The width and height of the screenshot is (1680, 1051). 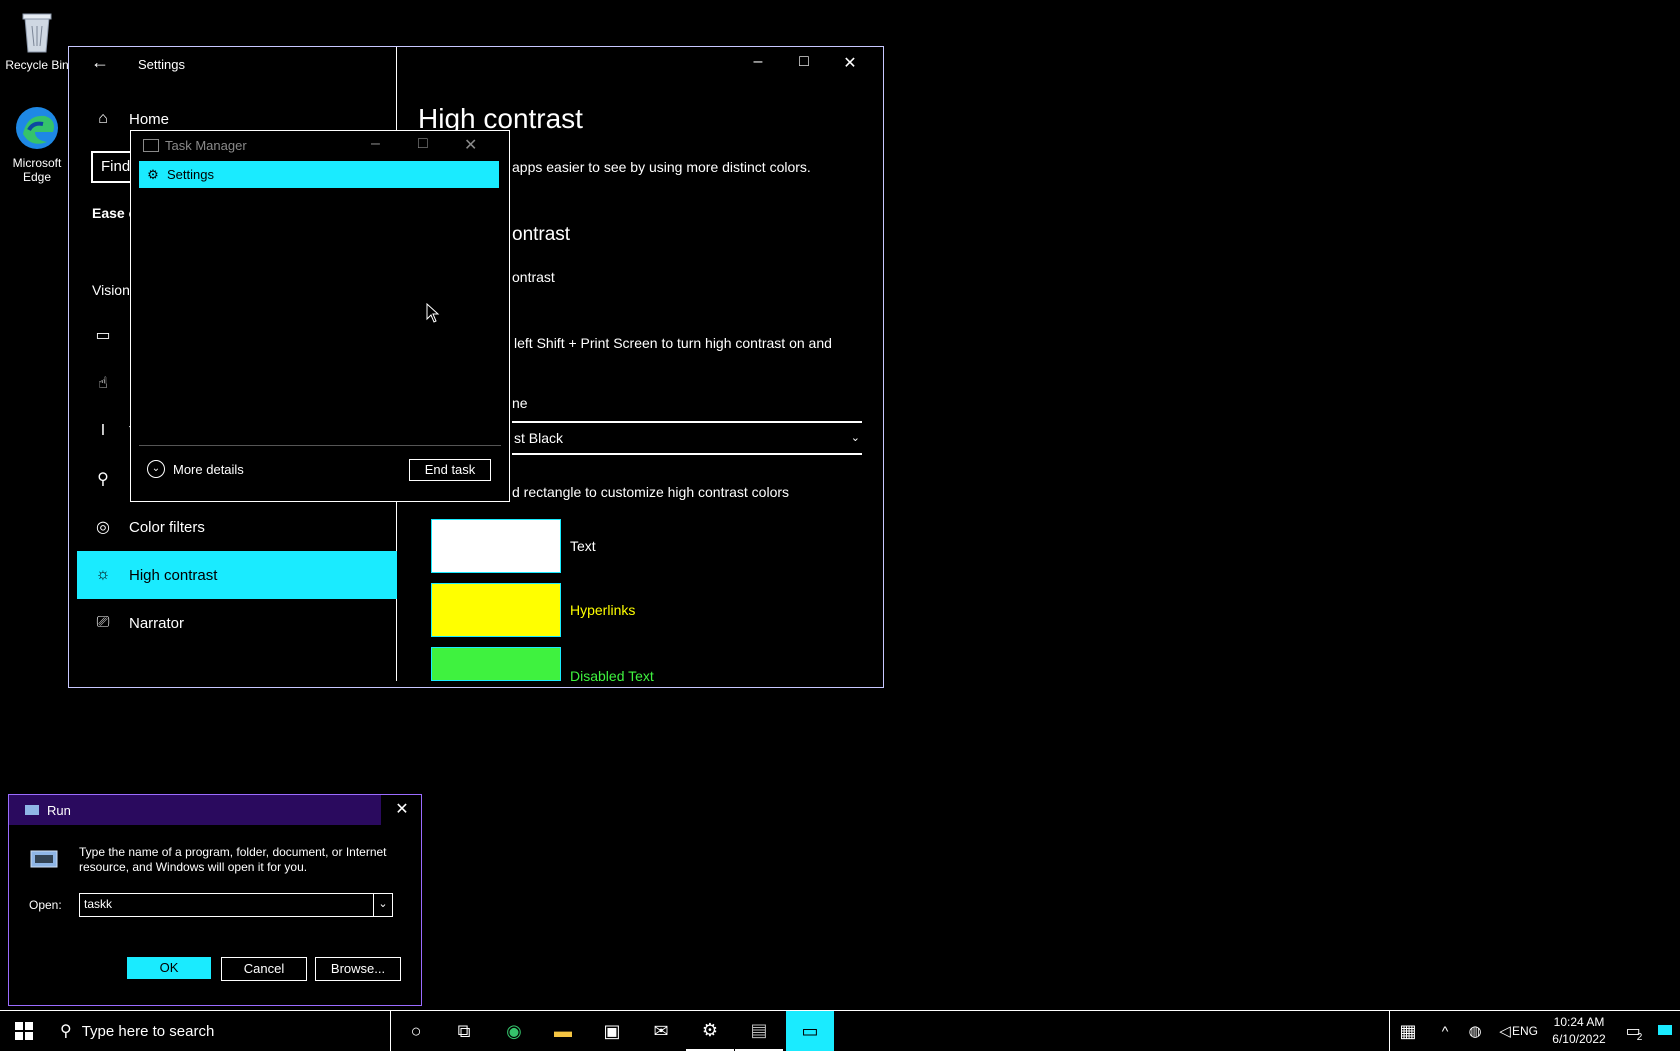 I want to click on hyperlinks-color-swatch, so click(x=496, y=610).